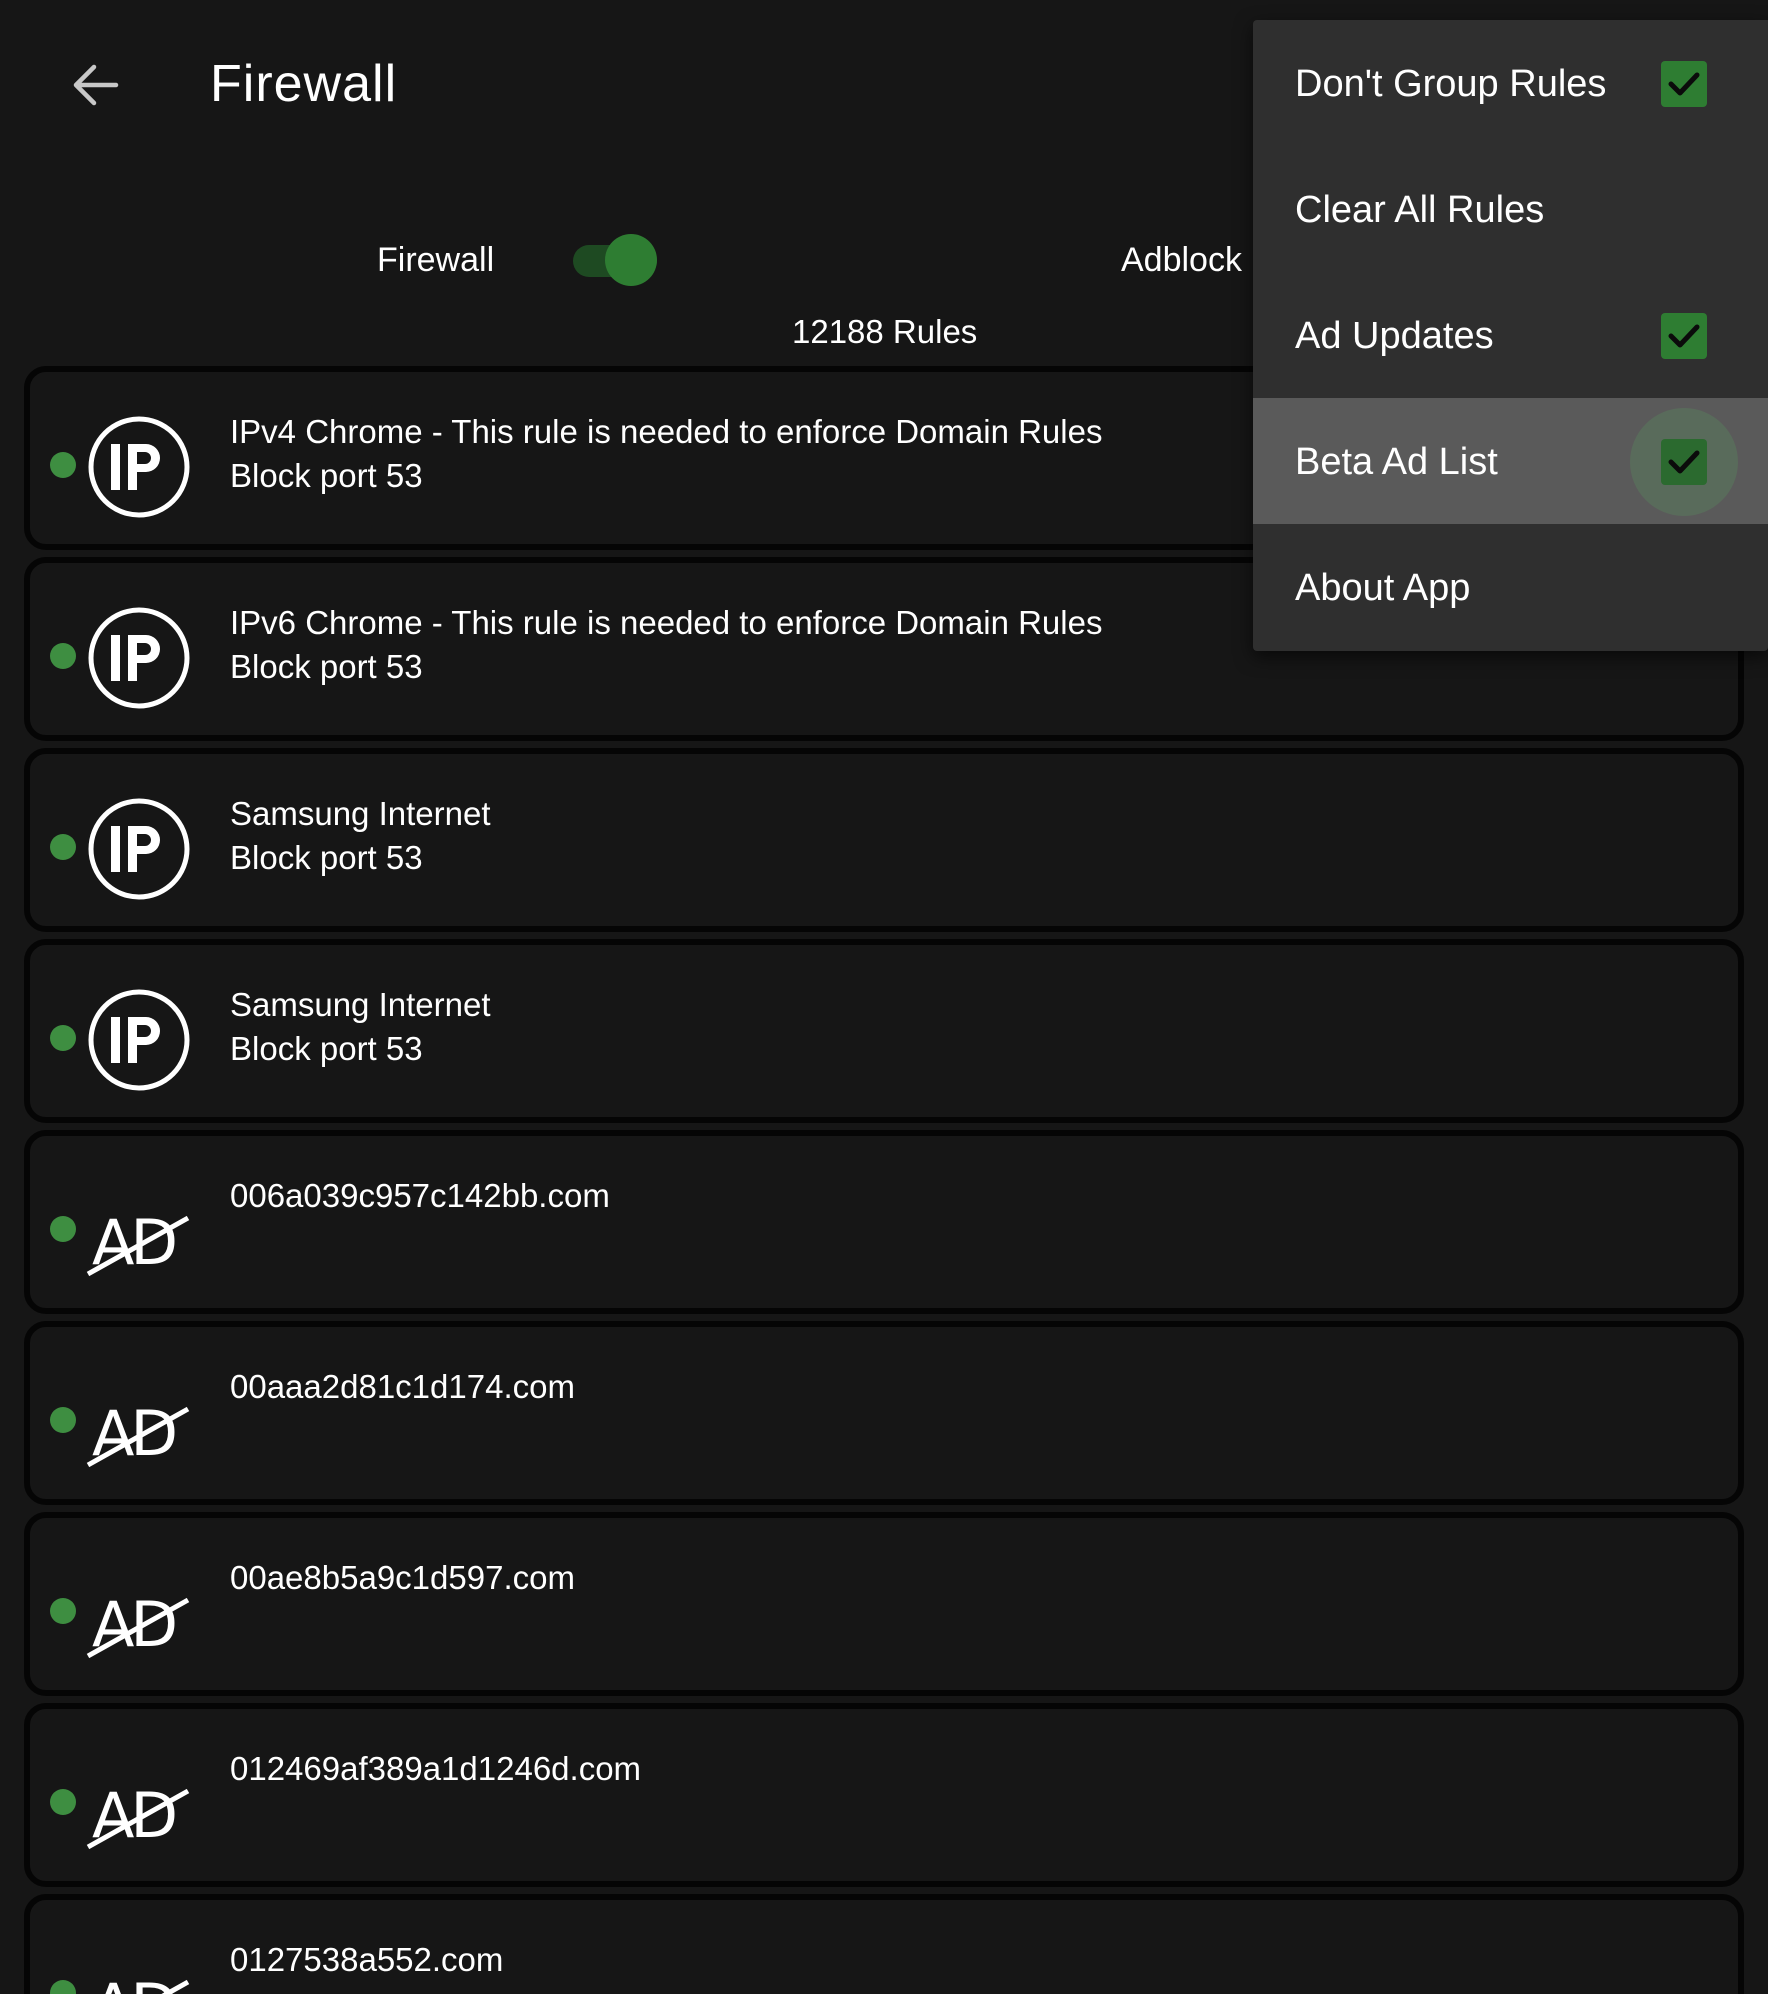  Describe the element at coordinates (1394, 336) in the screenshot. I see `menu-item-label: Ad Updates` at that location.